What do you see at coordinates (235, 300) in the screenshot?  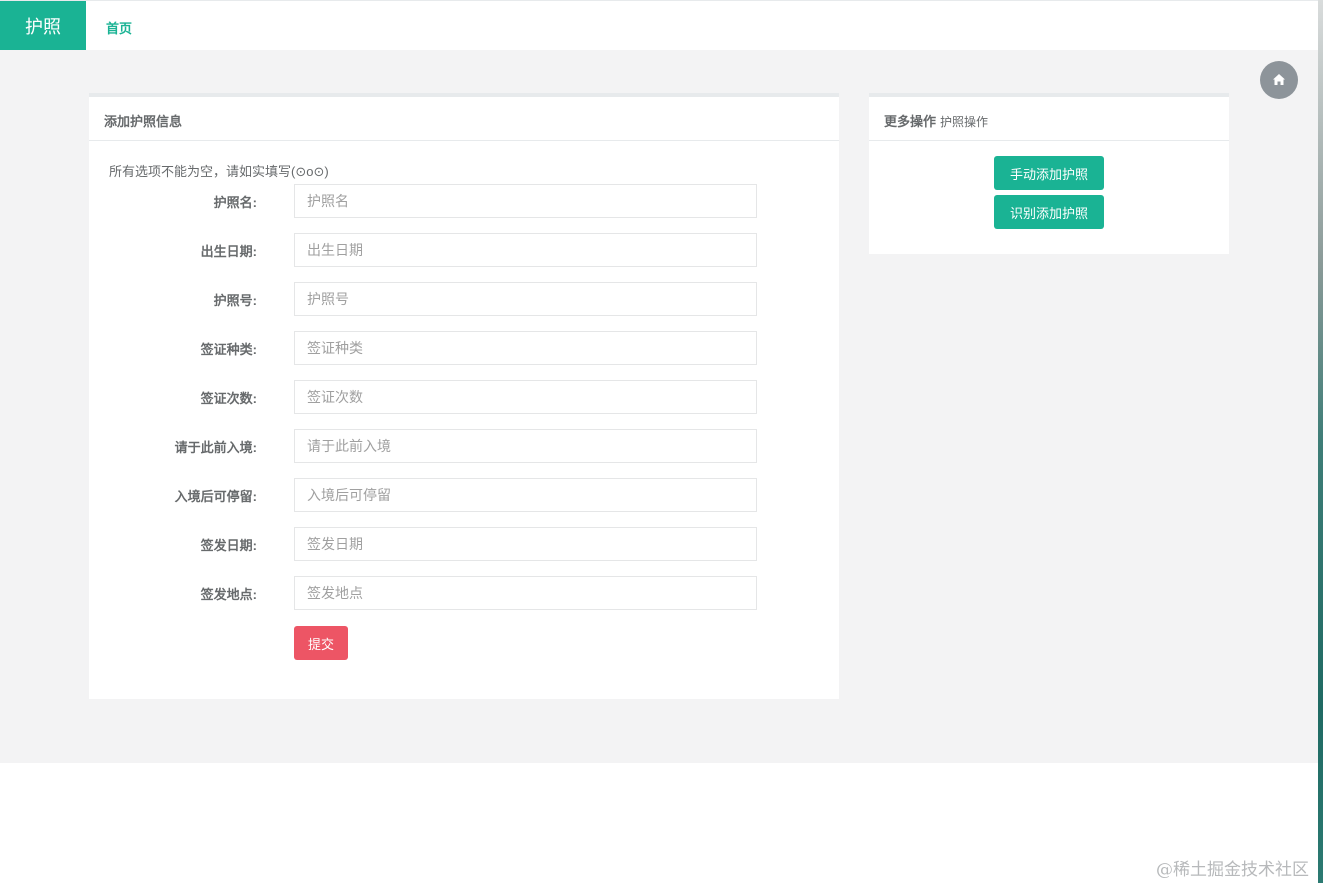 I see `passport-number-label: 护照号:` at bounding box center [235, 300].